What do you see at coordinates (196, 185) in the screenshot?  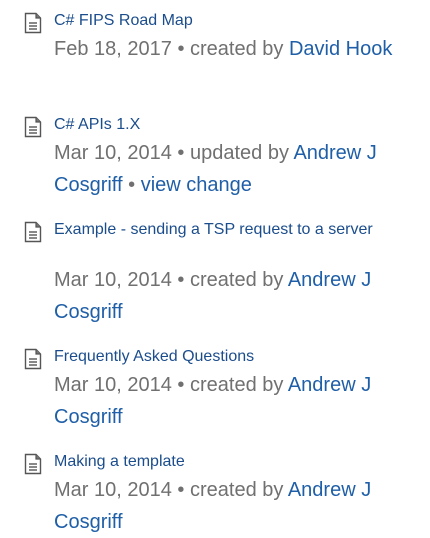 I see `view-change-link: view change` at bounding box center [196, 185].